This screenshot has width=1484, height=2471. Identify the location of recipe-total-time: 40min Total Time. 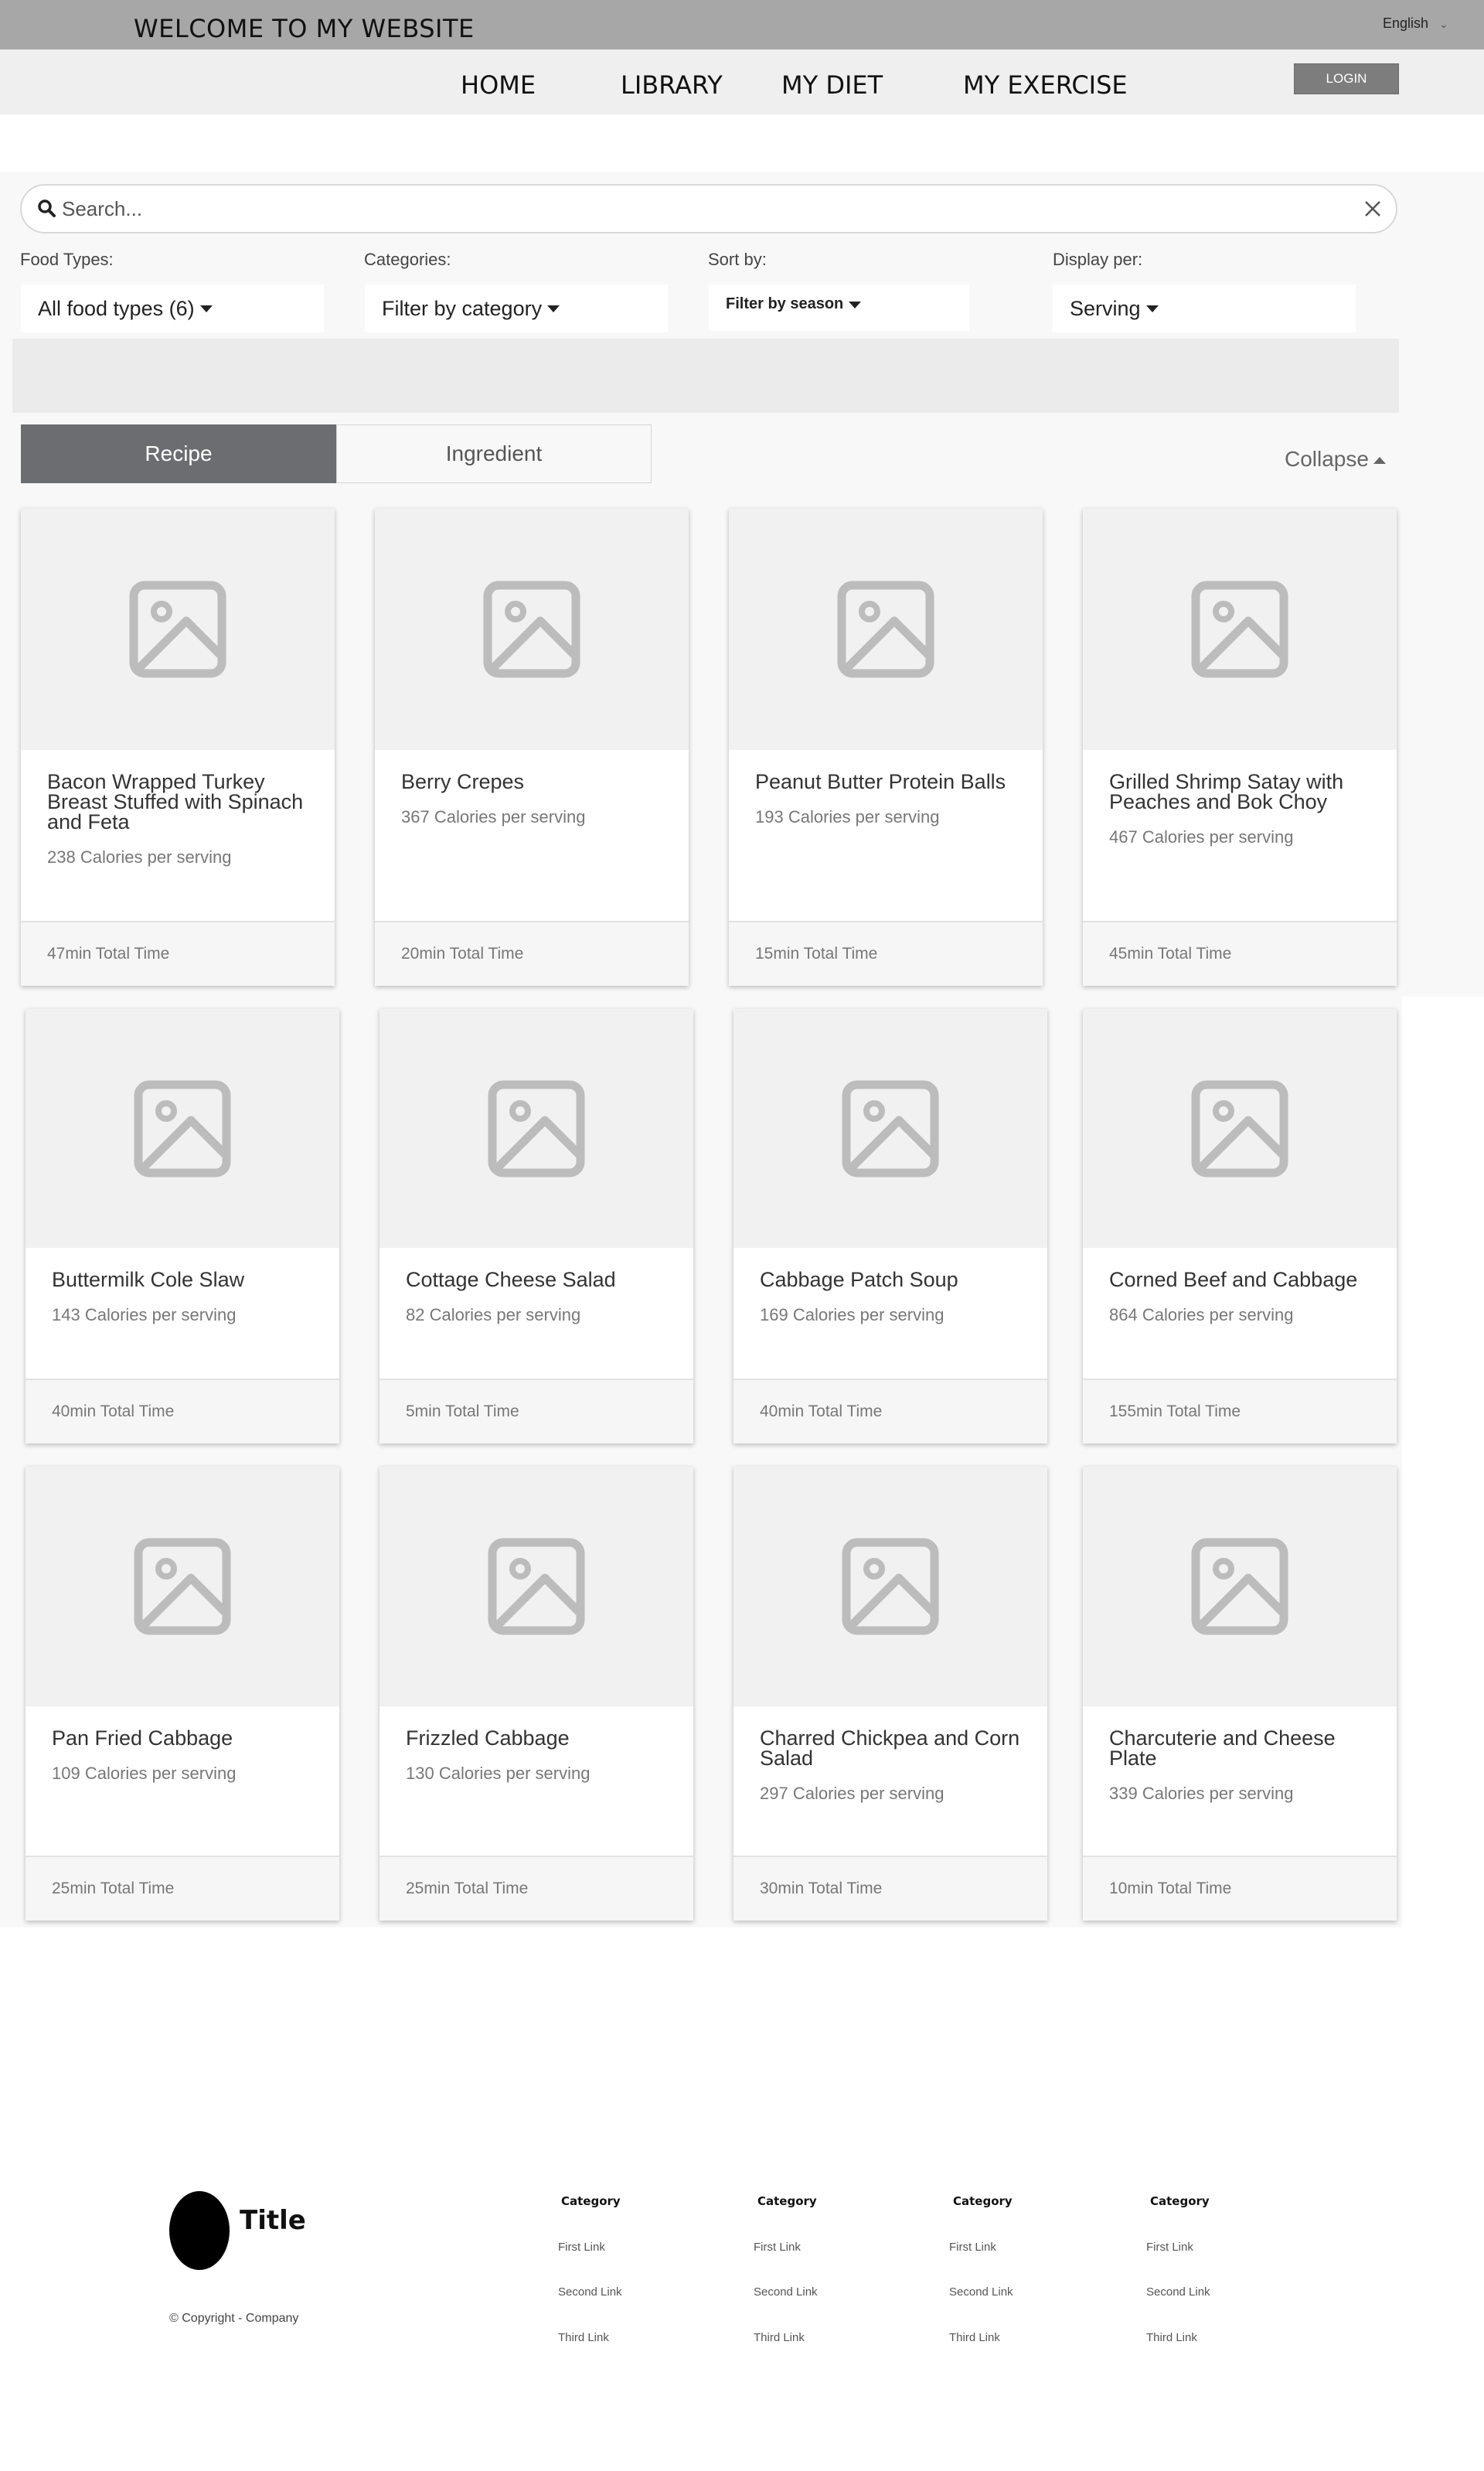
(890, 1411).